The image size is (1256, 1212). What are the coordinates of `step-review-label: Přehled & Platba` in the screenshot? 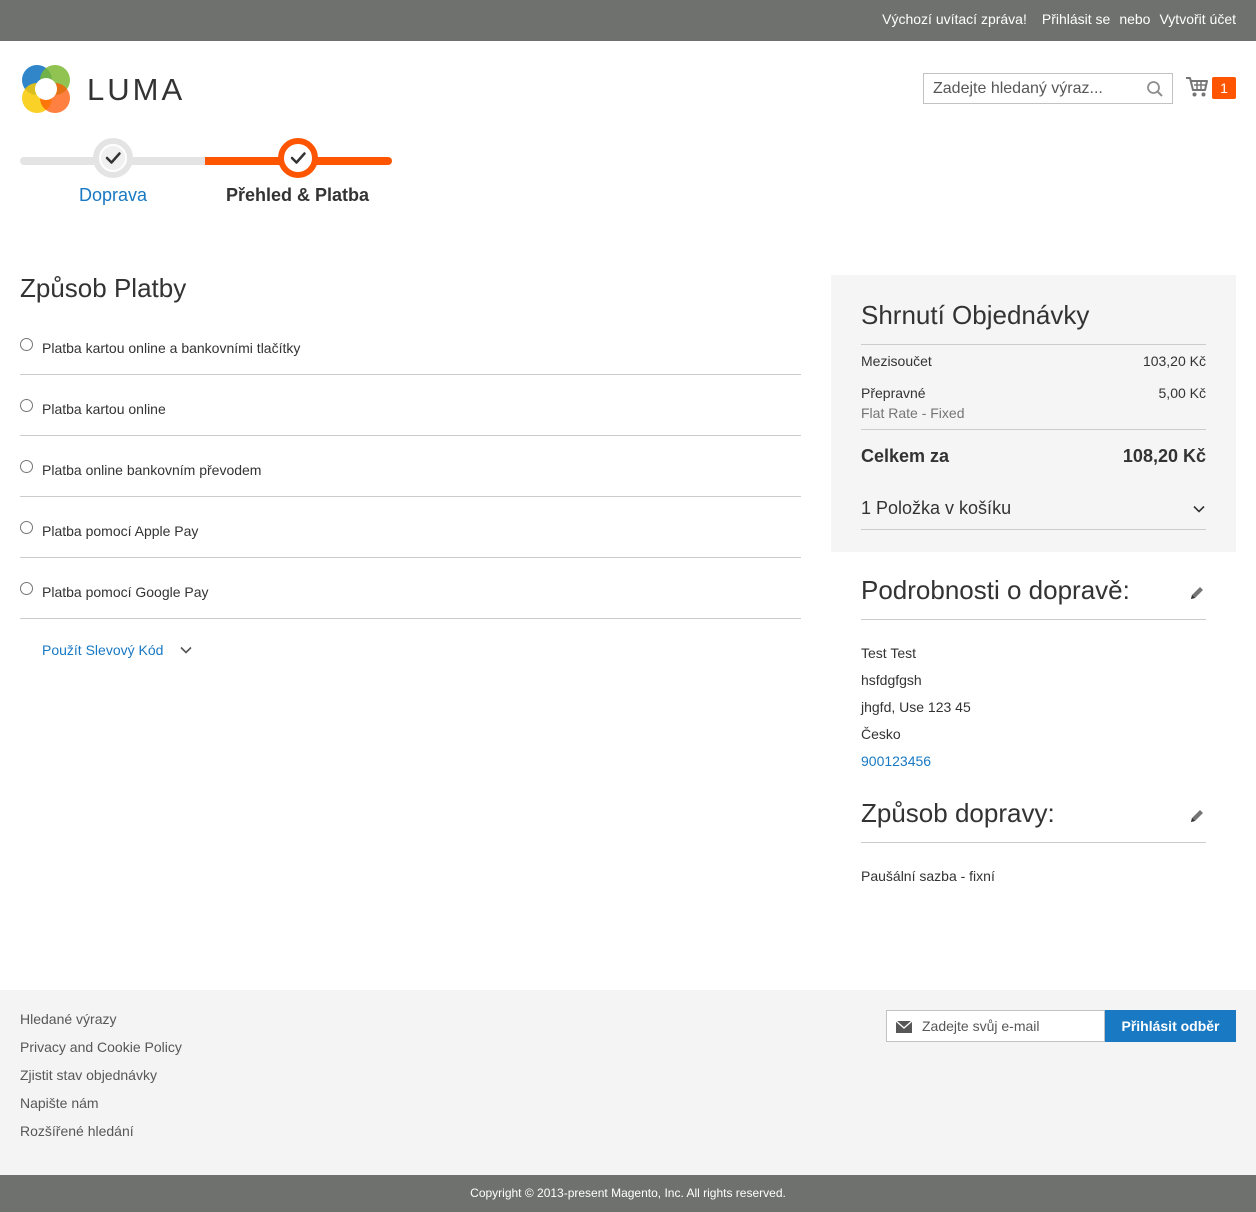 It's located at (298, 195).